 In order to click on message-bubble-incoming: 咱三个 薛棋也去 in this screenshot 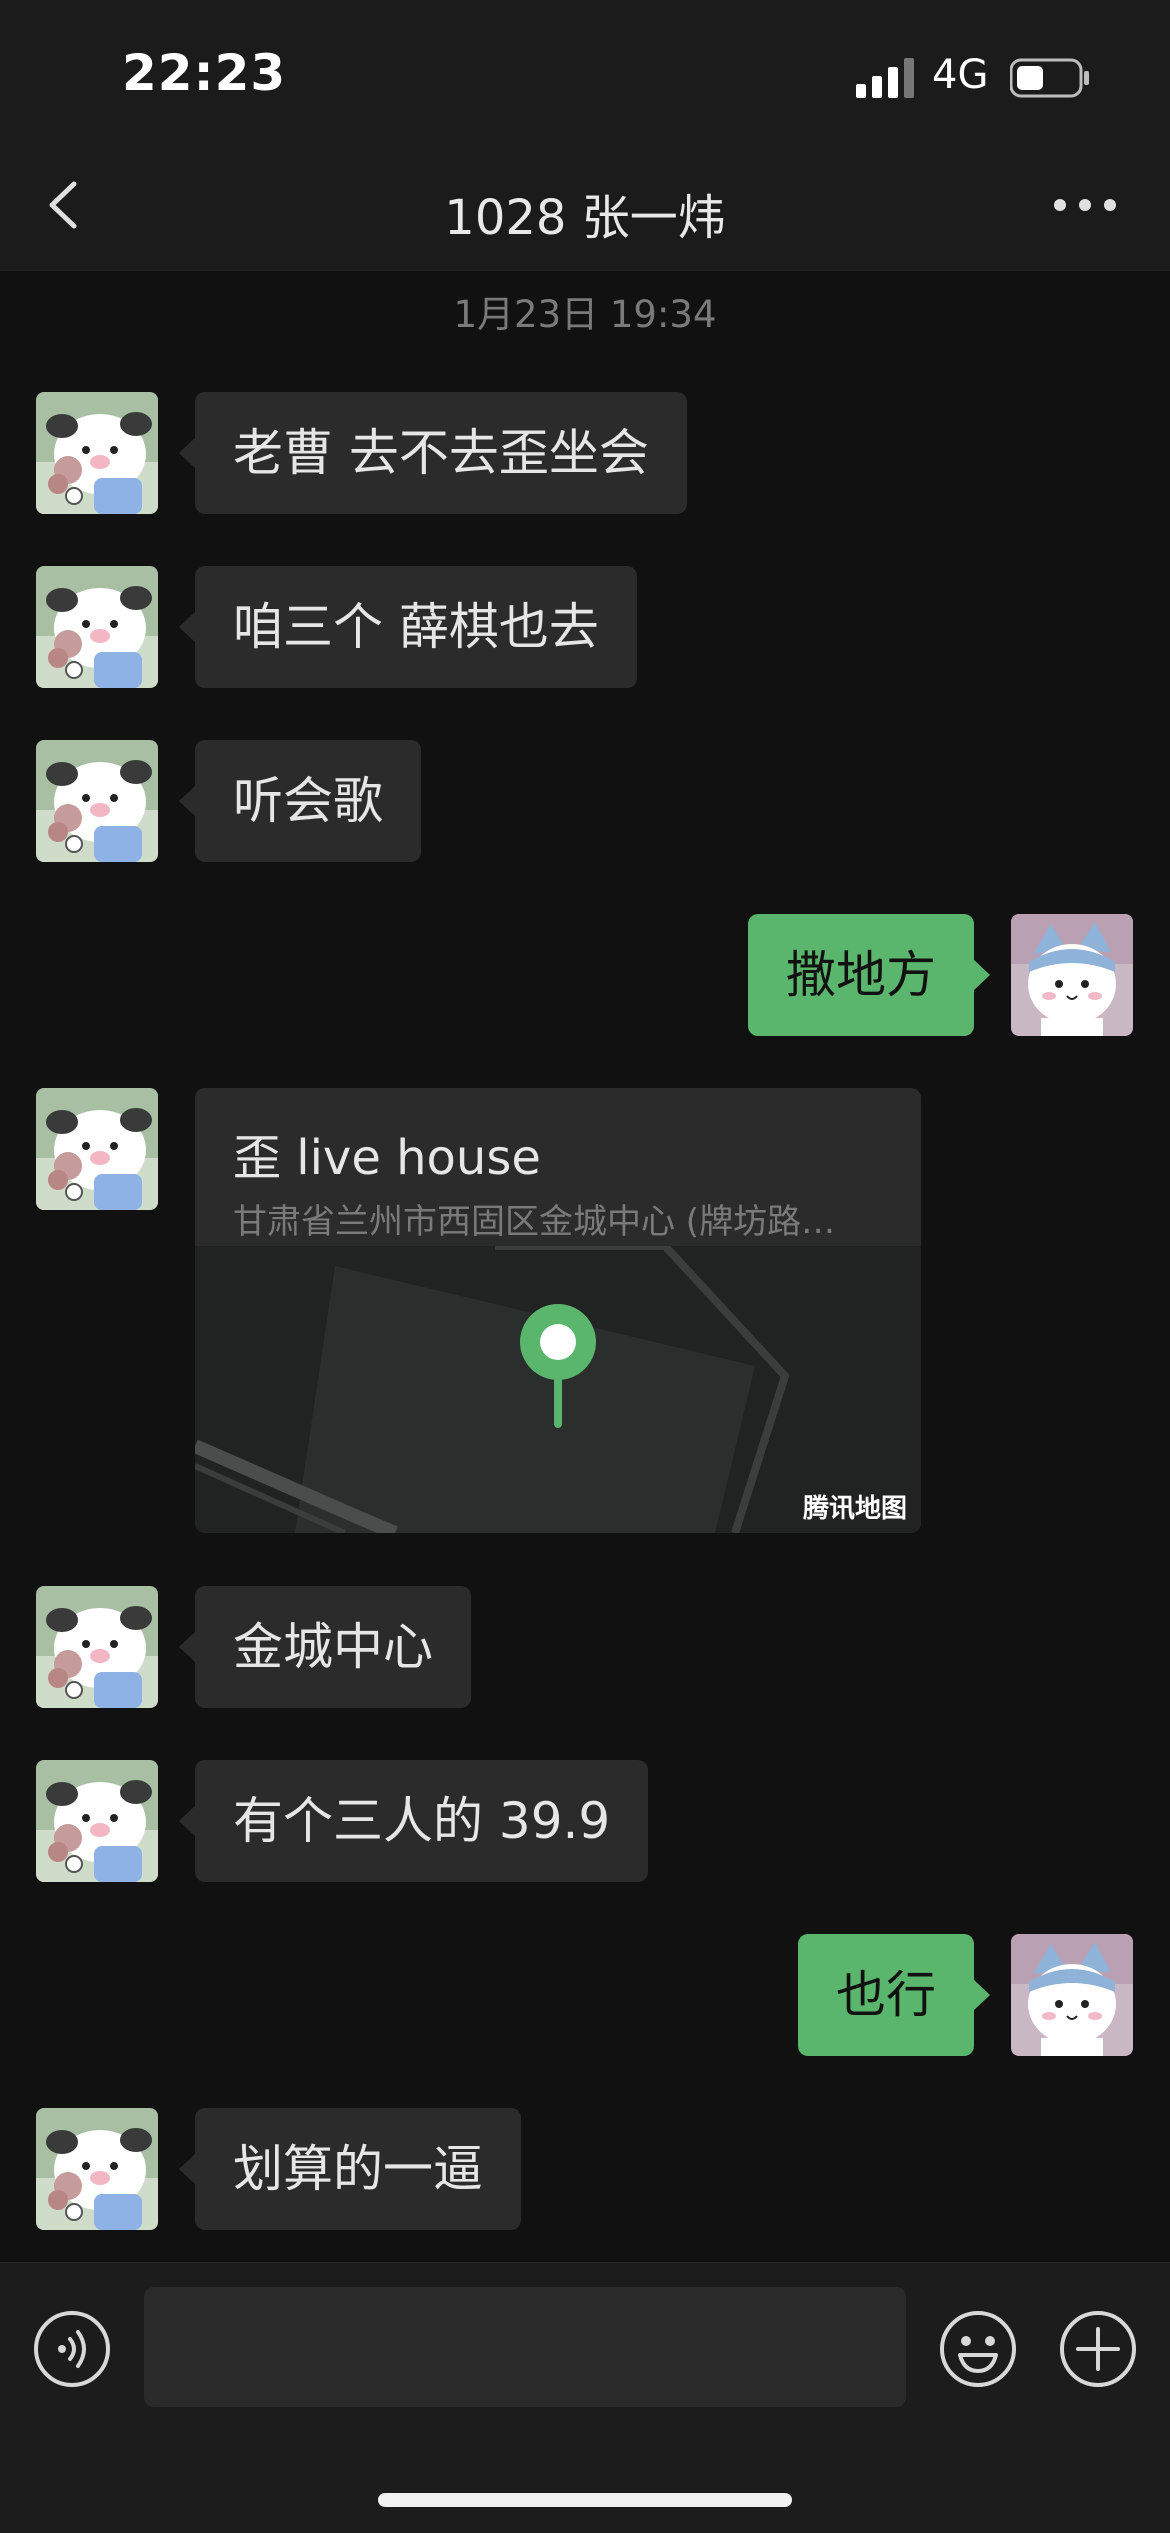, I will do `click(408, 627)`.